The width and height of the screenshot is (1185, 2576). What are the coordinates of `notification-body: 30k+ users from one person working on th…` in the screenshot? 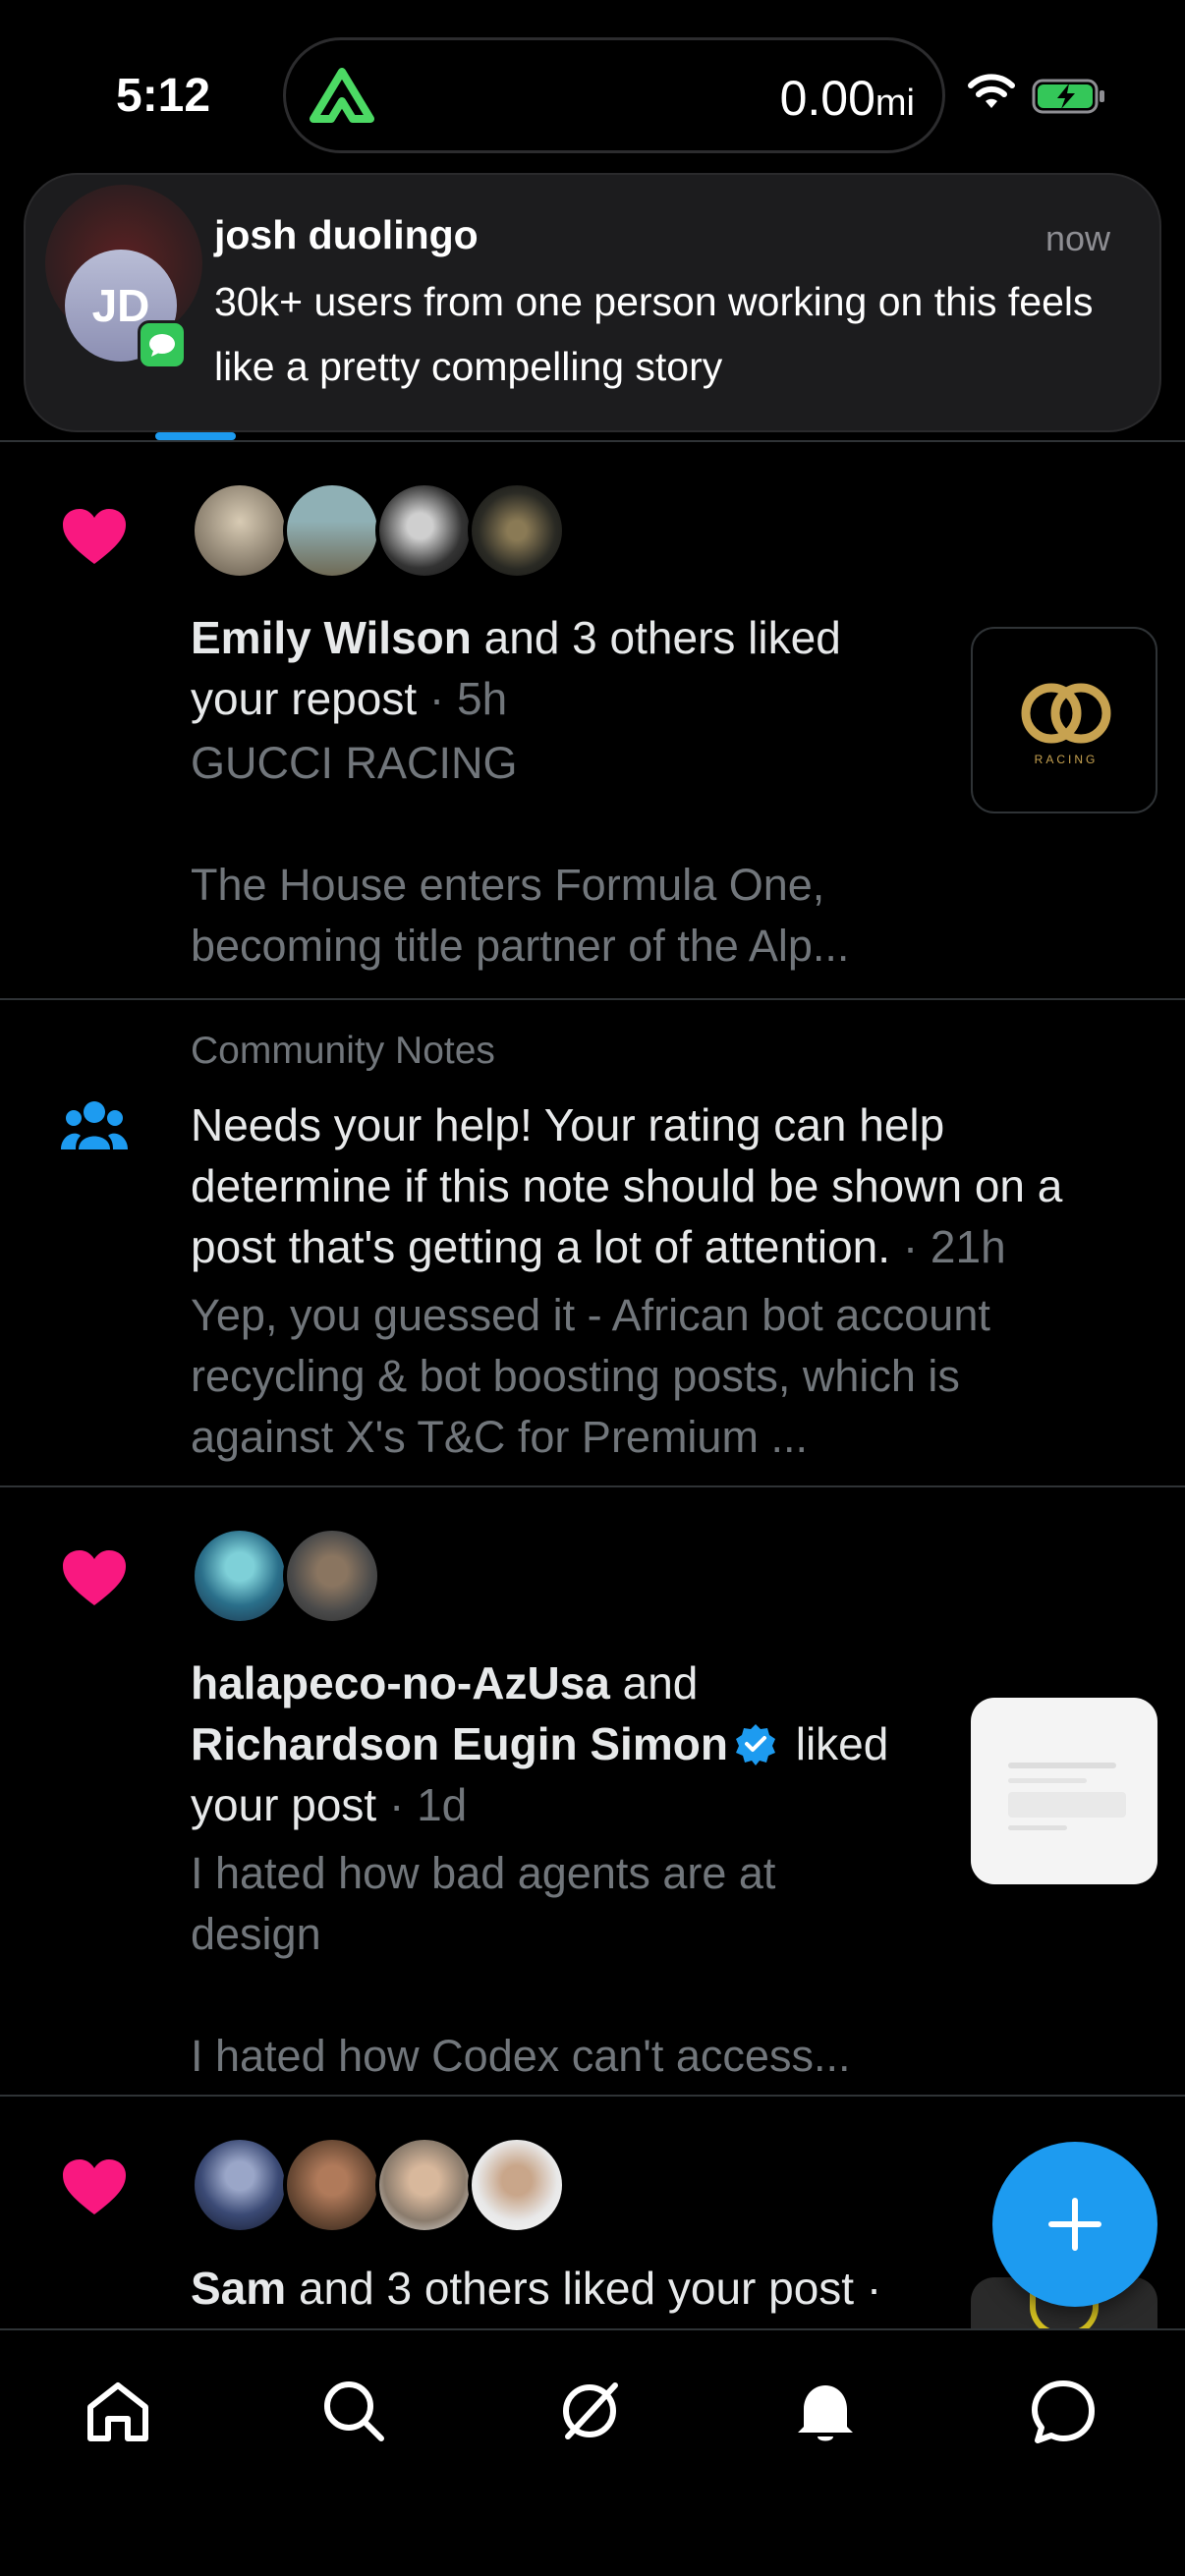 It's located at (654, 334).